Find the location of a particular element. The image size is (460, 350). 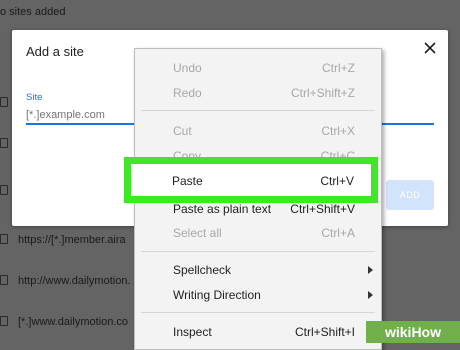

site-entry: https://[*.]member.aira is located at coordinates (72, 240).